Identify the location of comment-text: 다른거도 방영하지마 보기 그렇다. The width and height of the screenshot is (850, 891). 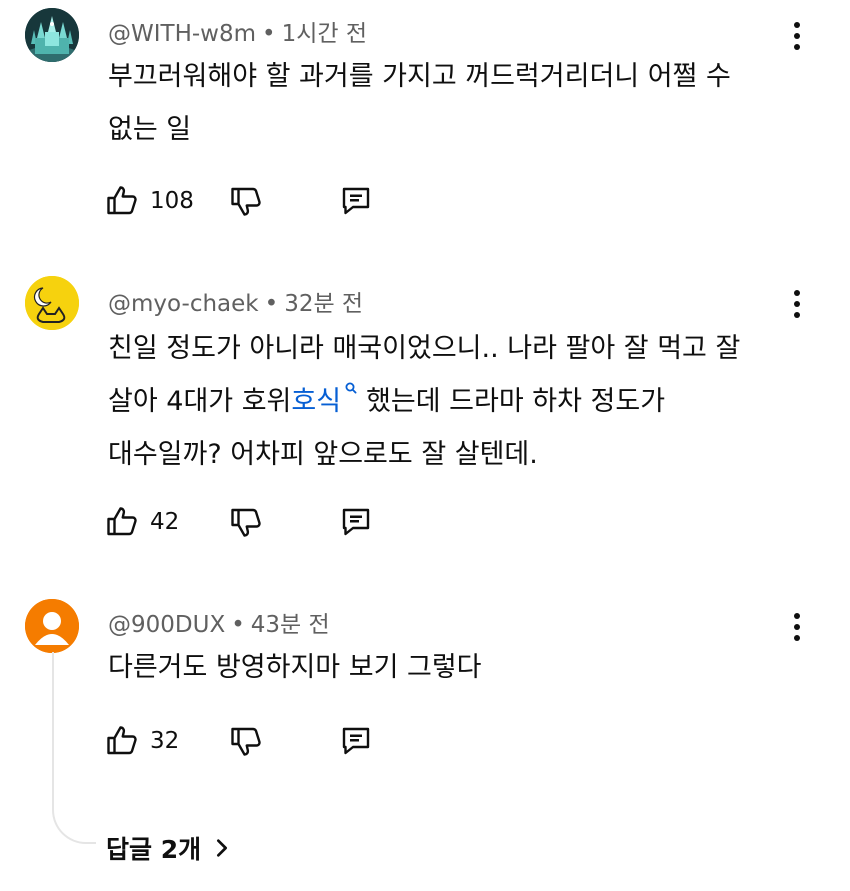
(453, 667).